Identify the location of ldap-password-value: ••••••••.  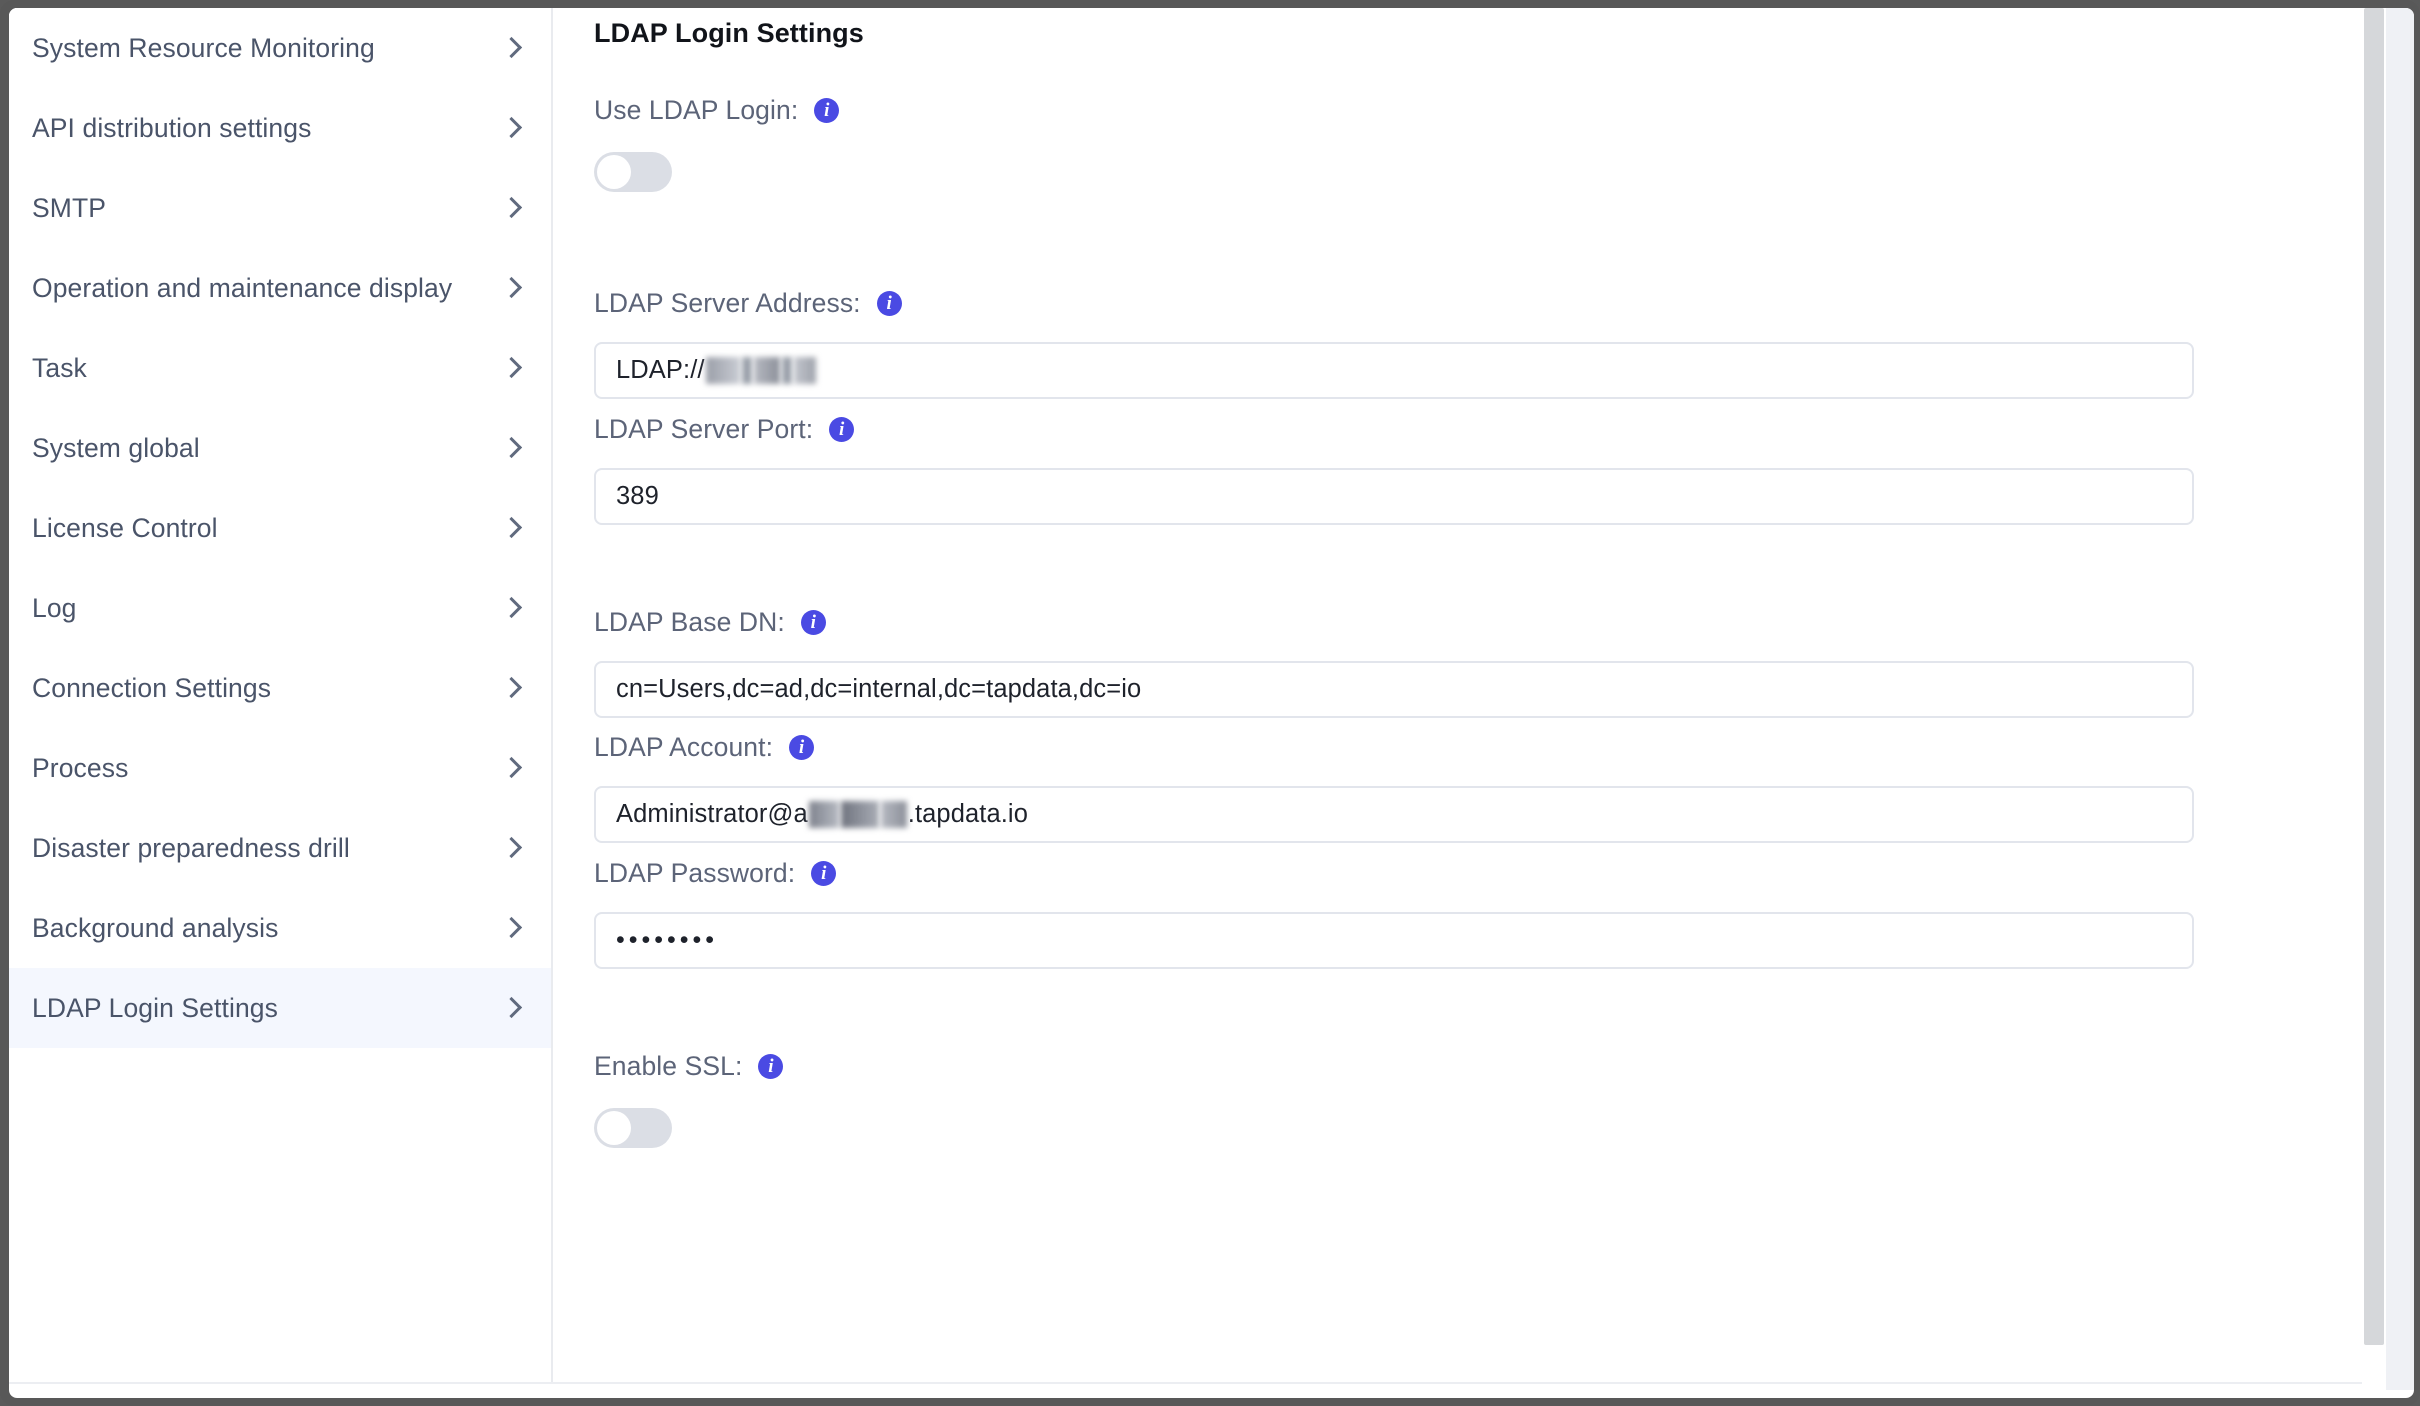
(667, 940).